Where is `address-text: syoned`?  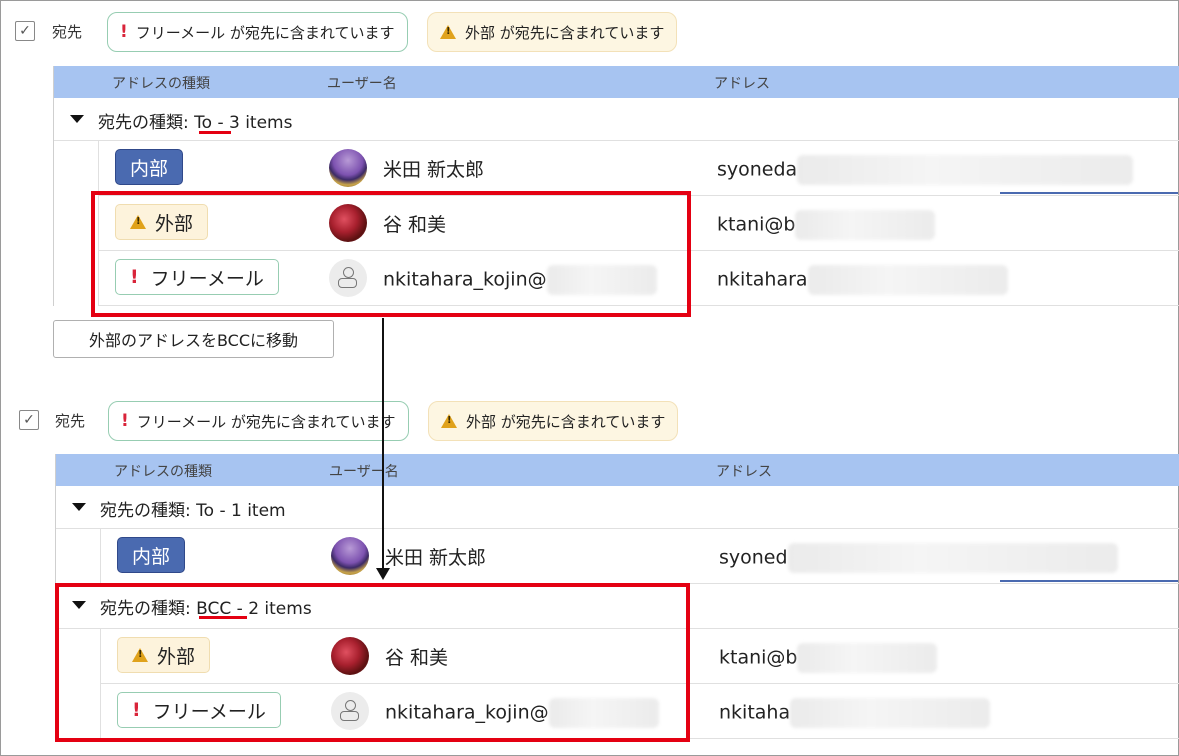 address-text: syoned is located at coordinates (753, 557).